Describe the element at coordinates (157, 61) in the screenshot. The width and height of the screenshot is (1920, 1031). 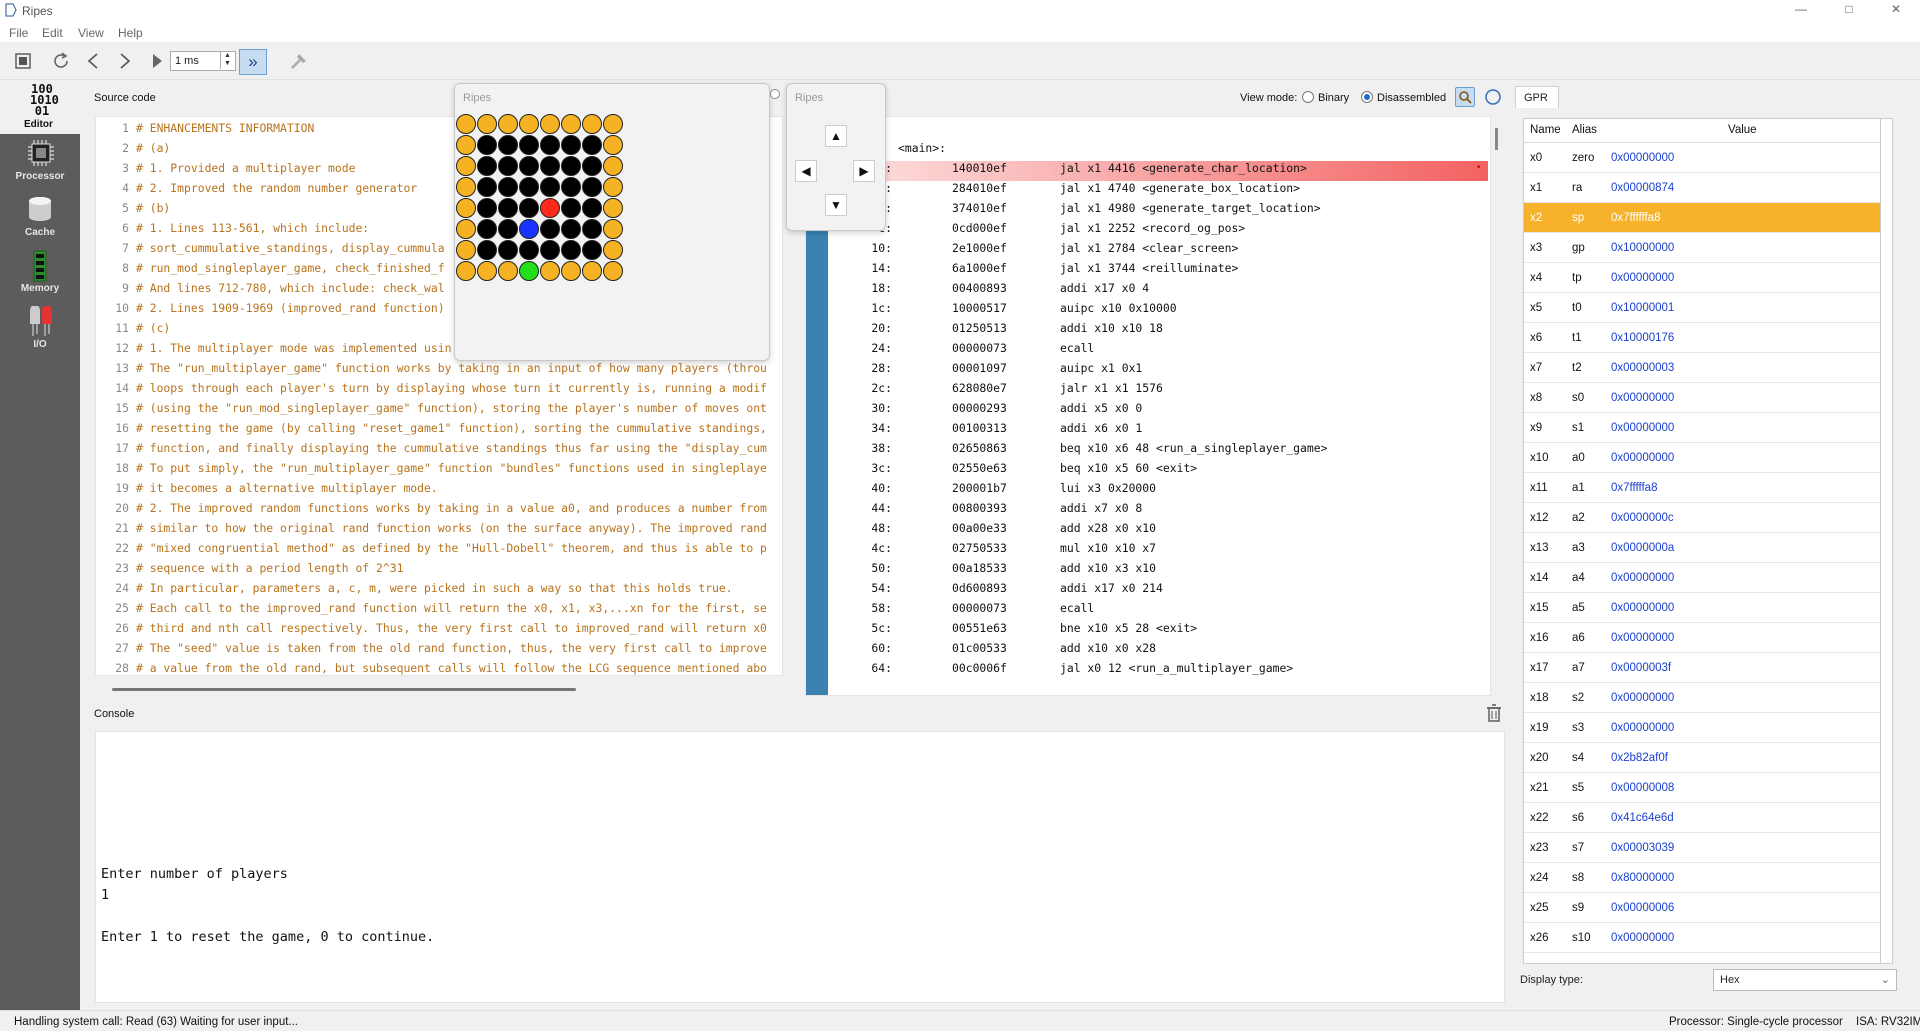
I see `run-icon` at that location.